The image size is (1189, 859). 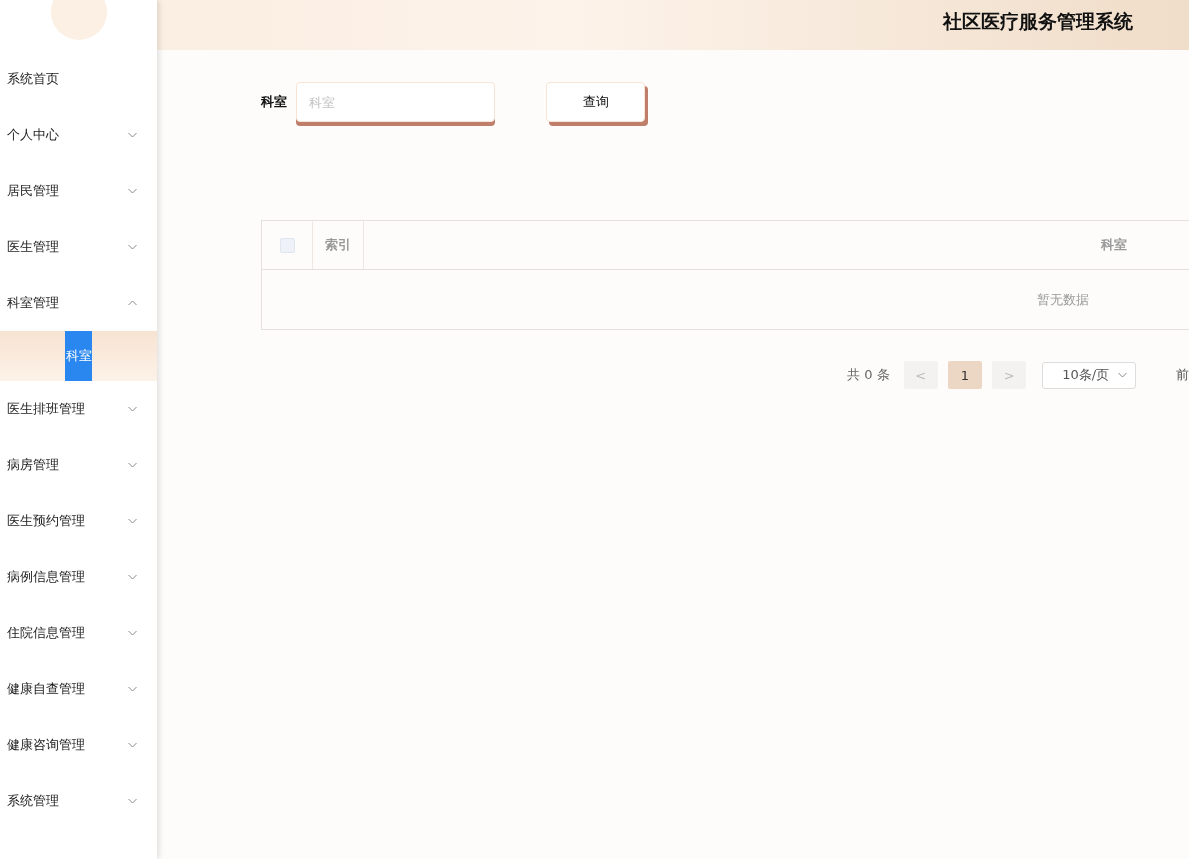 What do you see at coordinates (78, 465) in the screenshot?
I see `sidebar-item: 病房管理` at bounding box center [78, 465].